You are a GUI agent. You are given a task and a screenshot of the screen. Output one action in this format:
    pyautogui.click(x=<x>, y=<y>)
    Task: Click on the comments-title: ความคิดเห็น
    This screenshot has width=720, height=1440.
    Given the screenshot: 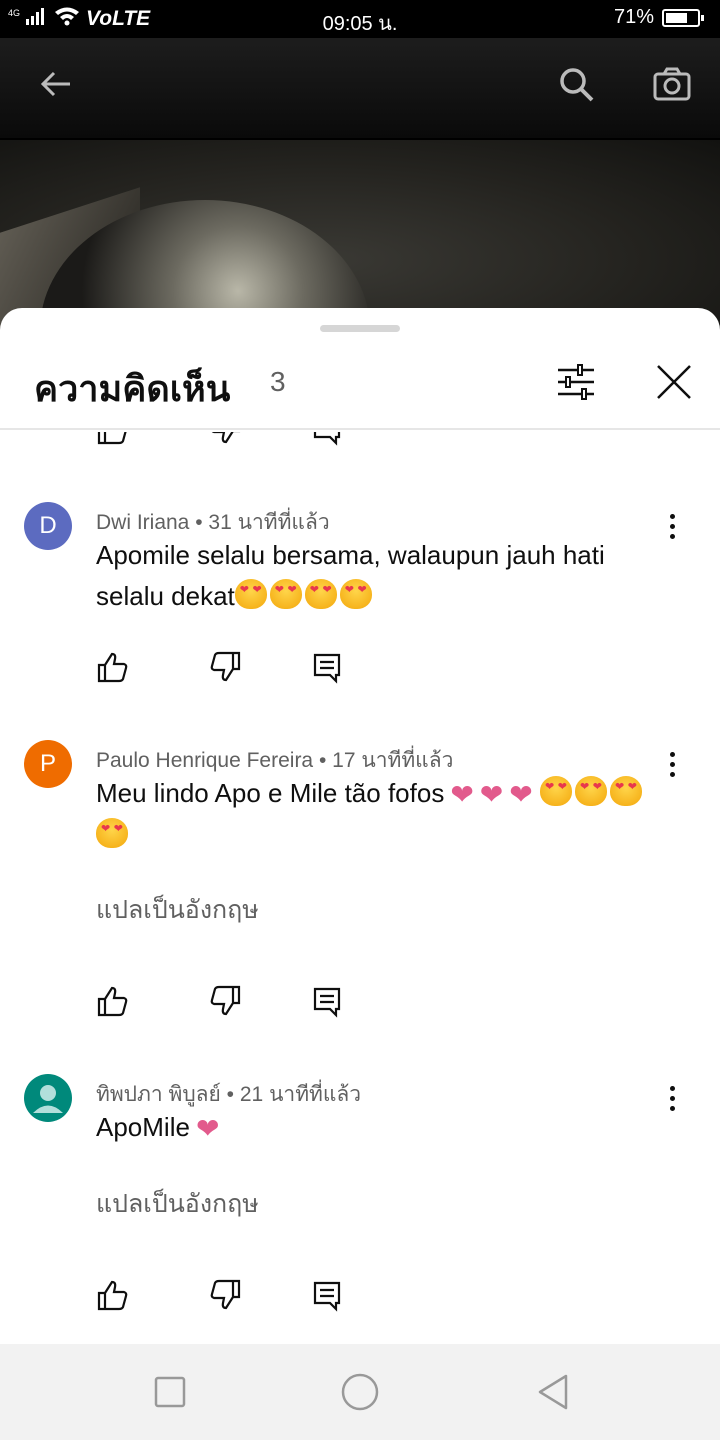 What is the action you would take?
    pyautogui.click(x=132, y=389)
    